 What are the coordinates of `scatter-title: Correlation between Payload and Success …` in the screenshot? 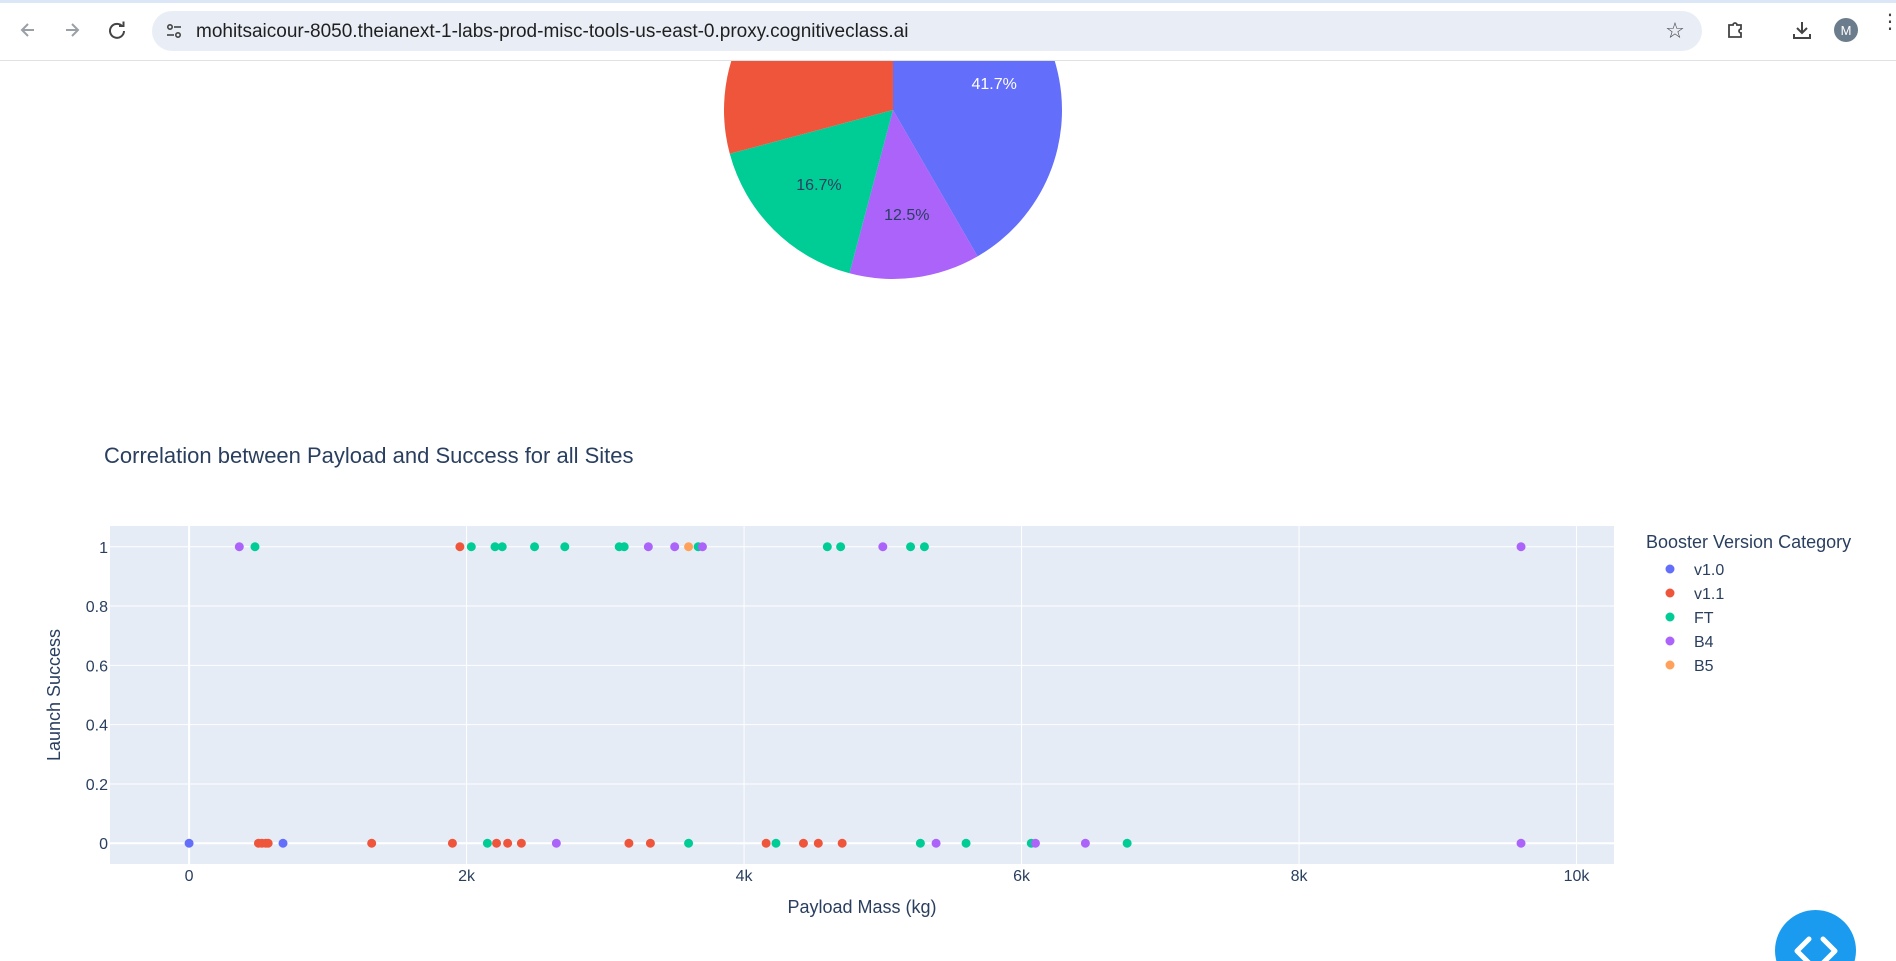 It's located at (369, 455).